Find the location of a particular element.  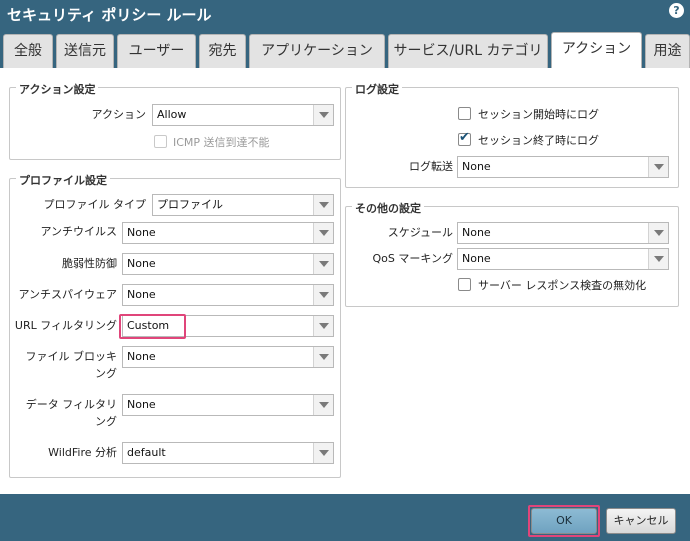

tab-general: 全般 is located at coordinates (28, 51).